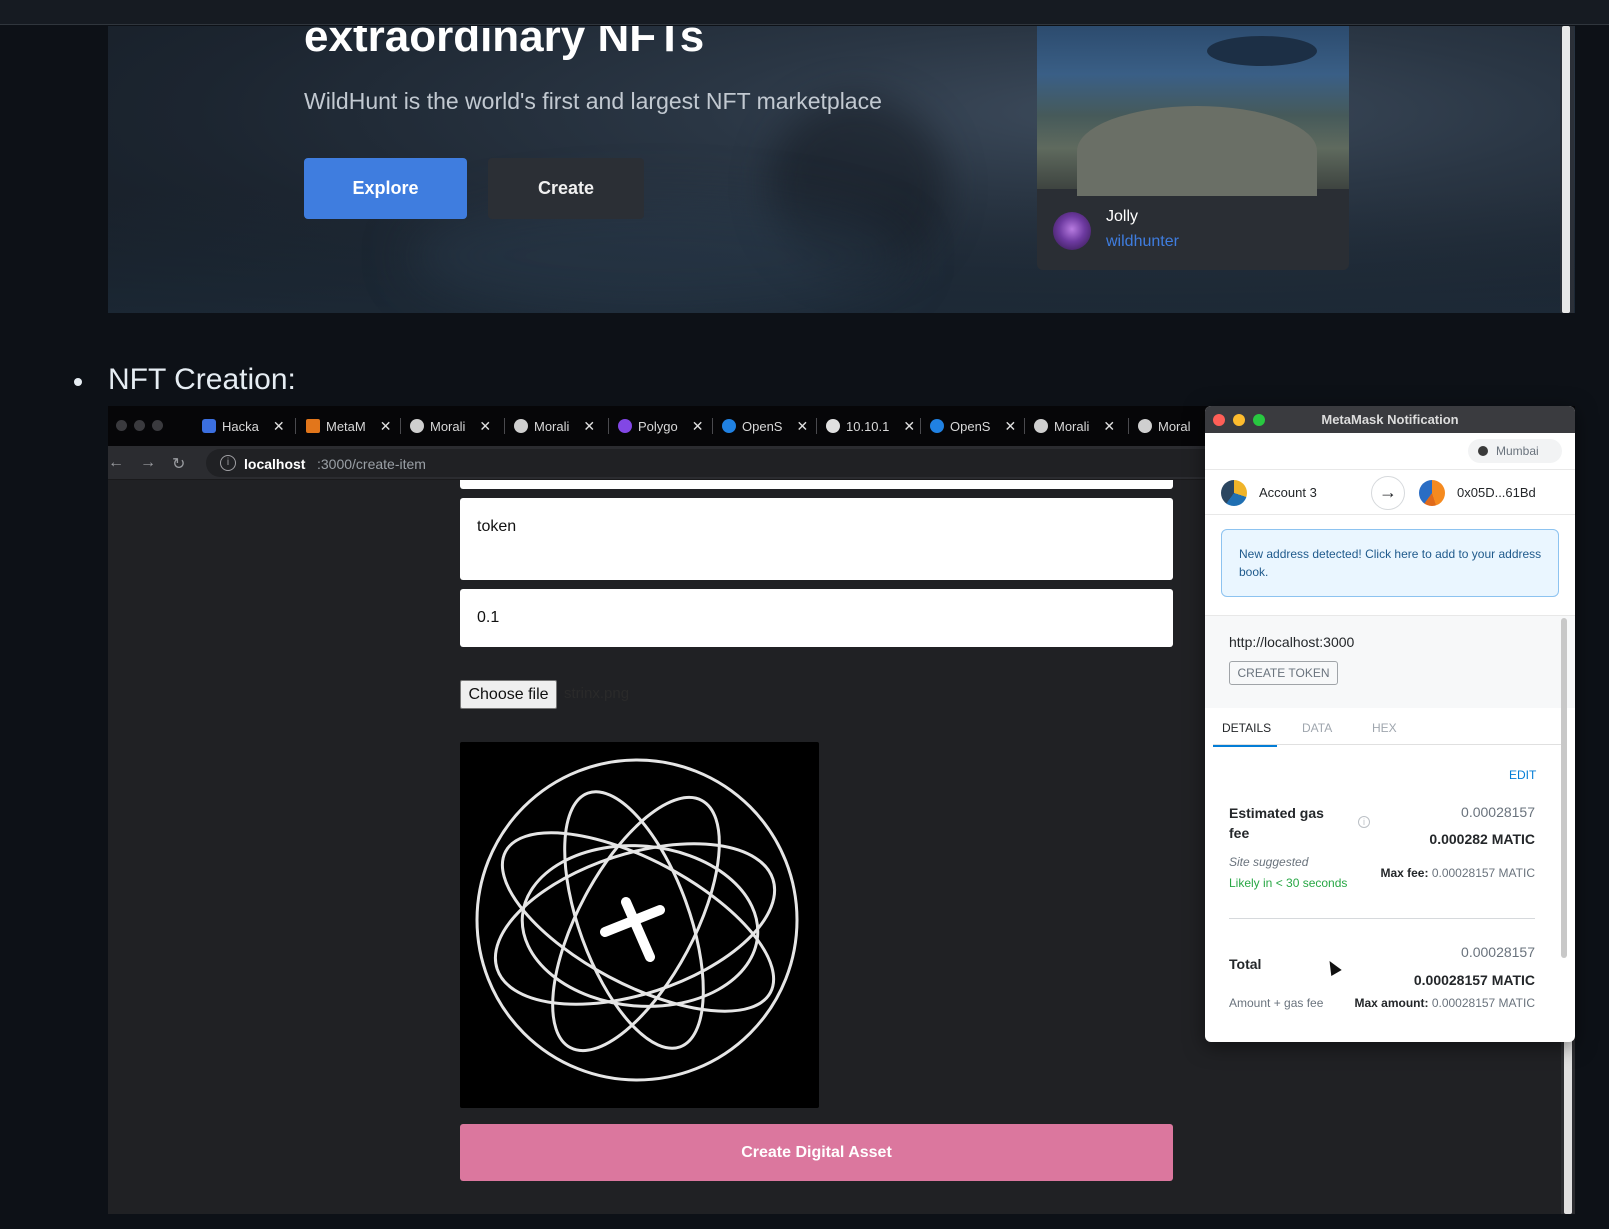 The width and height of the screenshot is (1609, 1229). What do you see at coordinates (816, 539) in the screenshot?
I see `description-textarea: token` at bounding box center [816, 539].